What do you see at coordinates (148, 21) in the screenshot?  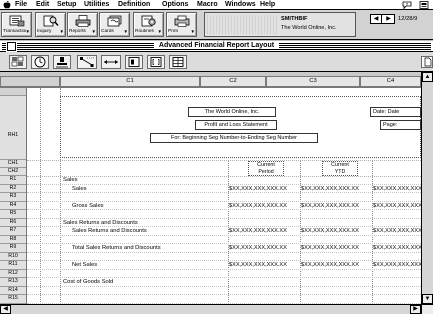 I see `routines-icon` at bounding box center [148, 21].